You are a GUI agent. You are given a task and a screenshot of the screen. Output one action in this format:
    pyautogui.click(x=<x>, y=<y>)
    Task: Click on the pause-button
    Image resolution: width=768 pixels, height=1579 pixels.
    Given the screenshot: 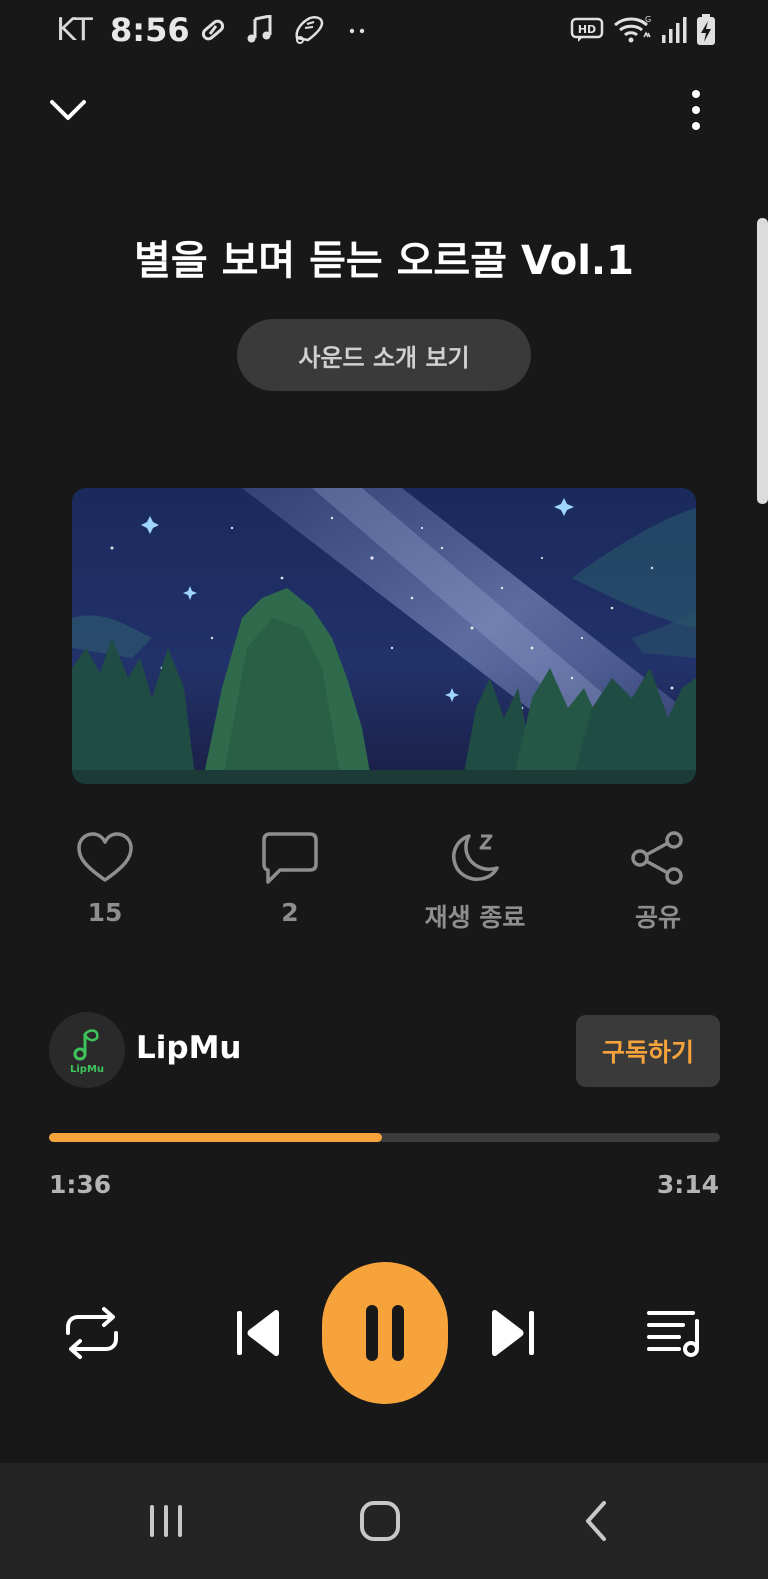 What is the action you would take?
    pyautogui.click(x=385, y=1333)
    